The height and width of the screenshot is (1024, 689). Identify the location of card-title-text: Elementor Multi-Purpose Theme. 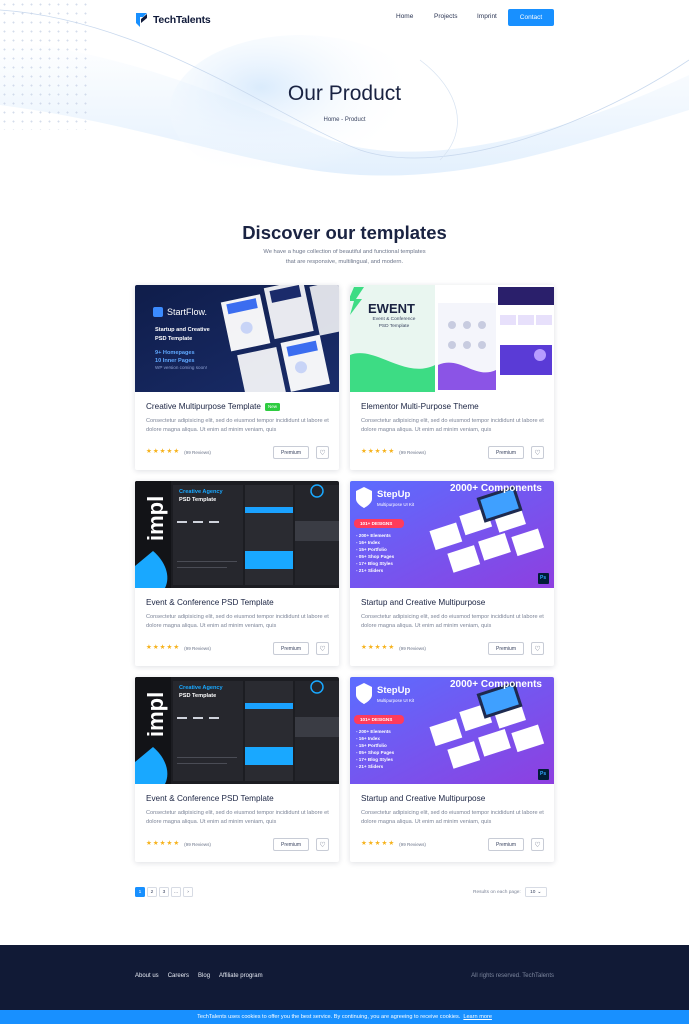
(420, 406).